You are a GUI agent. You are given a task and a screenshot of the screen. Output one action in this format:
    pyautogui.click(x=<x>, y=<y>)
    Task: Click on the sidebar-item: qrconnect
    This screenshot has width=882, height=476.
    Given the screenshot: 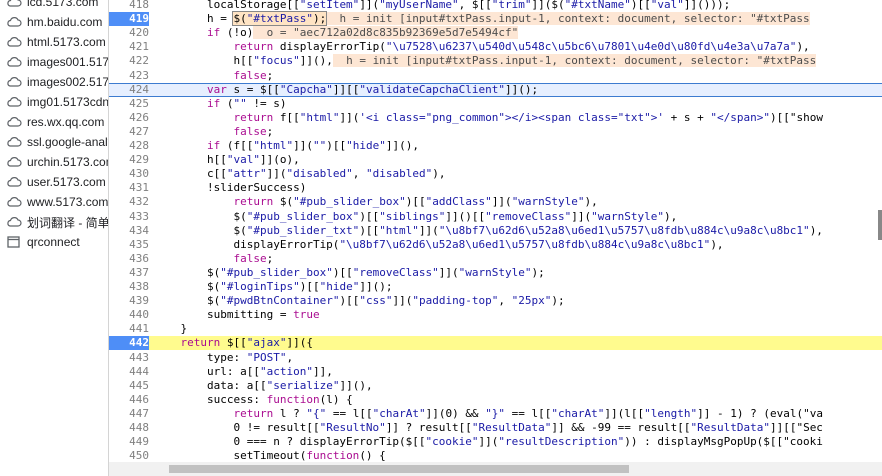 What is the action you would take?
    pyautogui.click(x=54, y=242)
    